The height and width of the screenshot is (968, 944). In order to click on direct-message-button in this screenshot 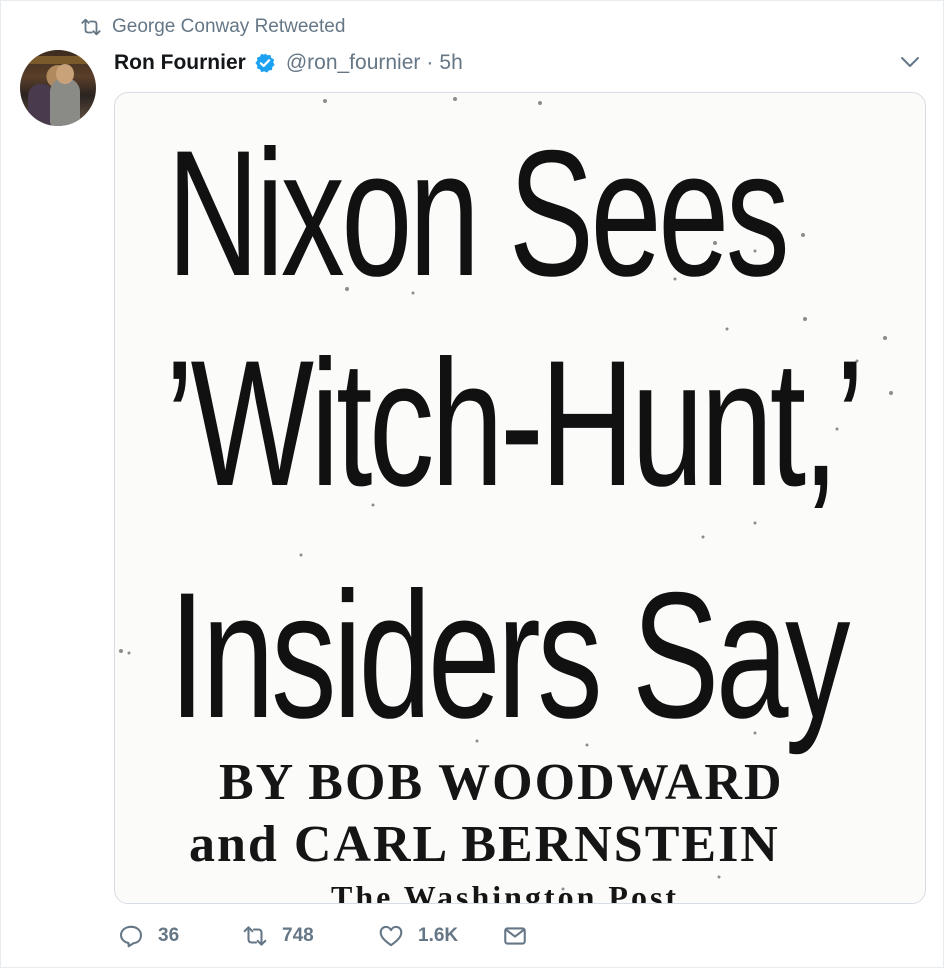, I will do `click(515, 936)`.